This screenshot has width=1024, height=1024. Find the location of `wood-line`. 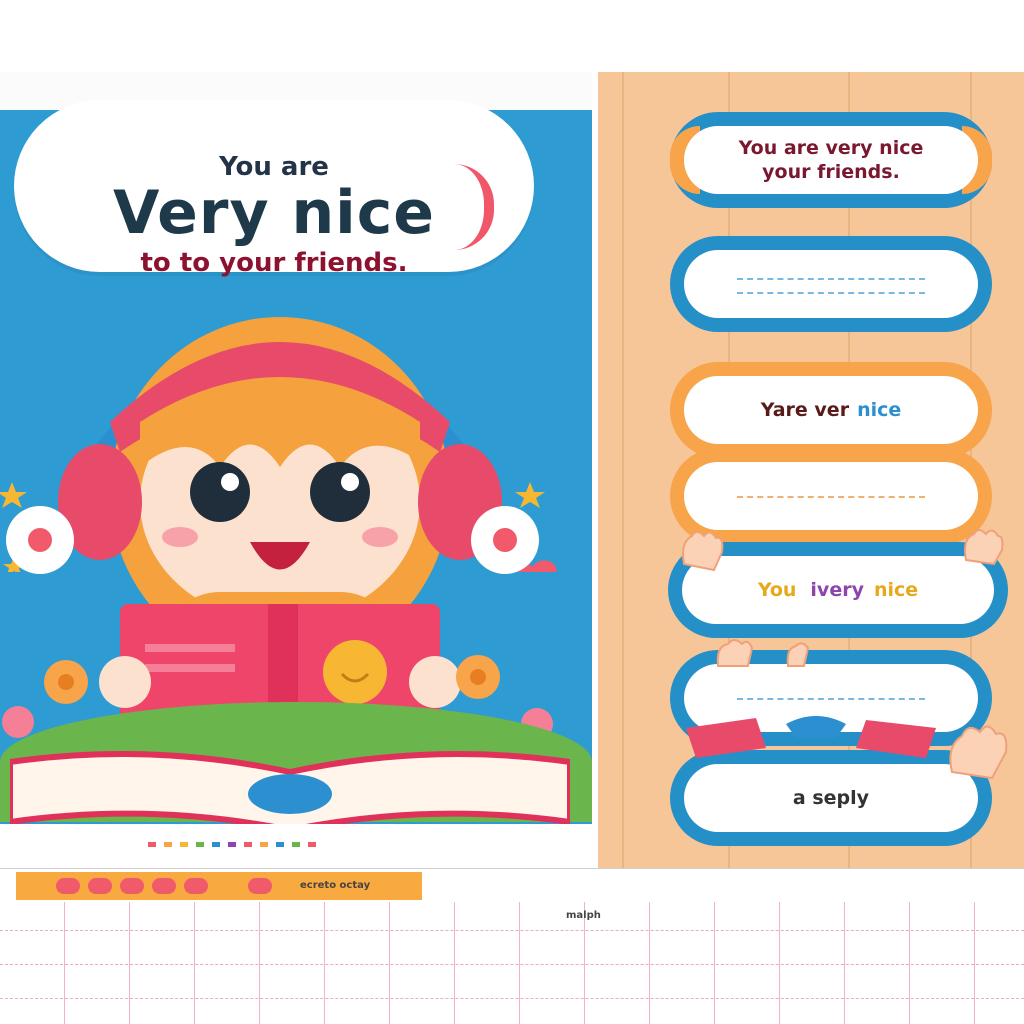

wood-line is located at coordinates (623, 470).